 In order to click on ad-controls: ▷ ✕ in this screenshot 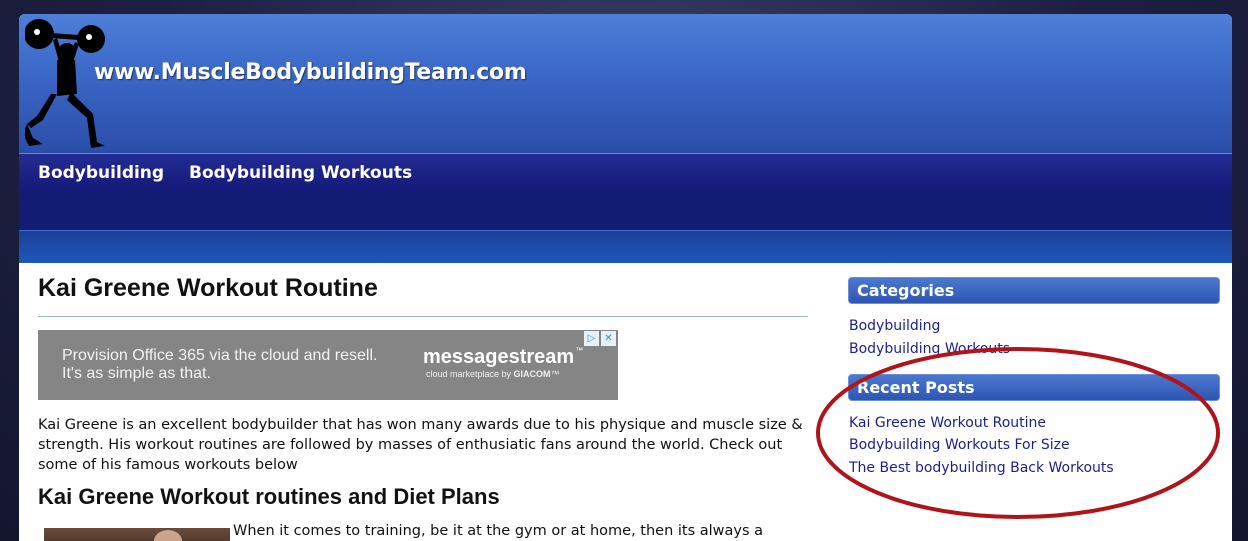, I will do `click(600, 338)`.